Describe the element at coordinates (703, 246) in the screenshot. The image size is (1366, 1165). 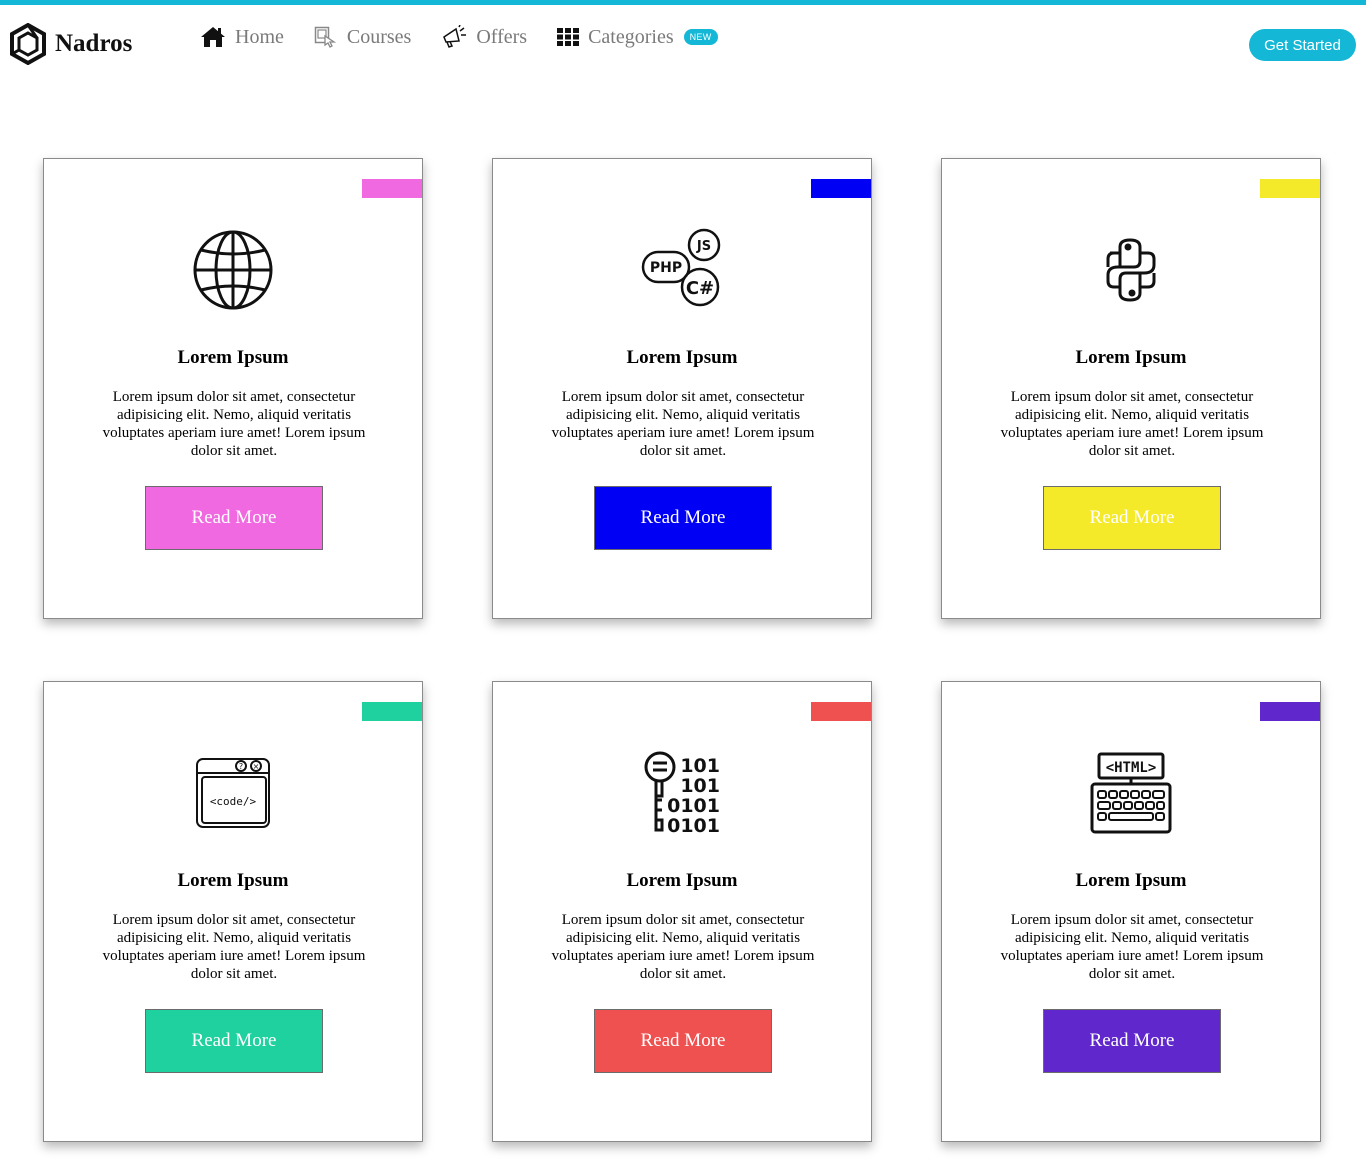
I see `js-label: JS` at that location.